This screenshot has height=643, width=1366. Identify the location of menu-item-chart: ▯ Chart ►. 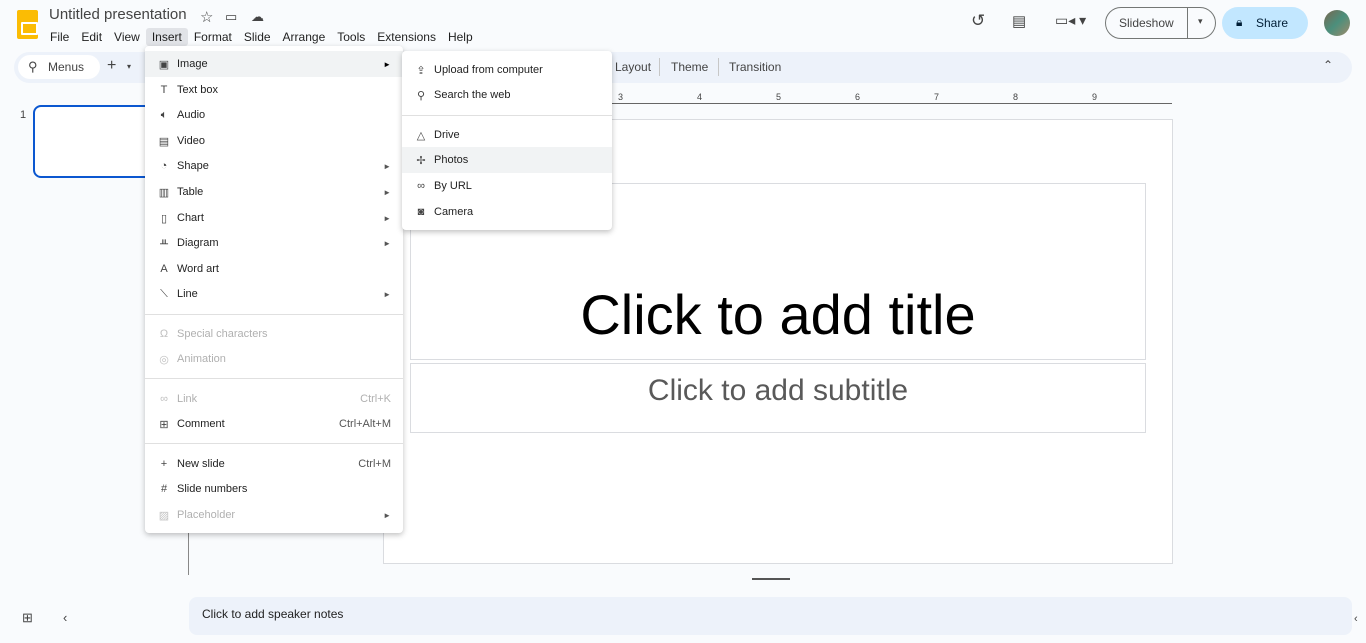
(274, 218).